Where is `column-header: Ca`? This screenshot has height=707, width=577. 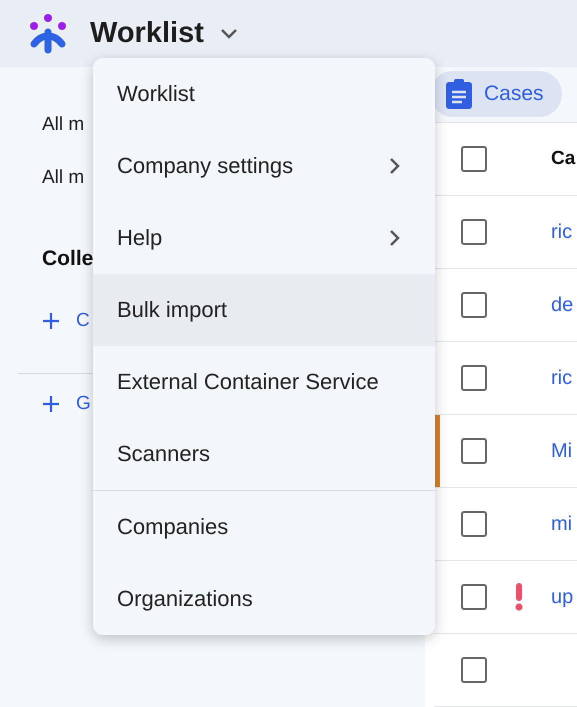
column-header: Ca is located at coordinates (563, 159).